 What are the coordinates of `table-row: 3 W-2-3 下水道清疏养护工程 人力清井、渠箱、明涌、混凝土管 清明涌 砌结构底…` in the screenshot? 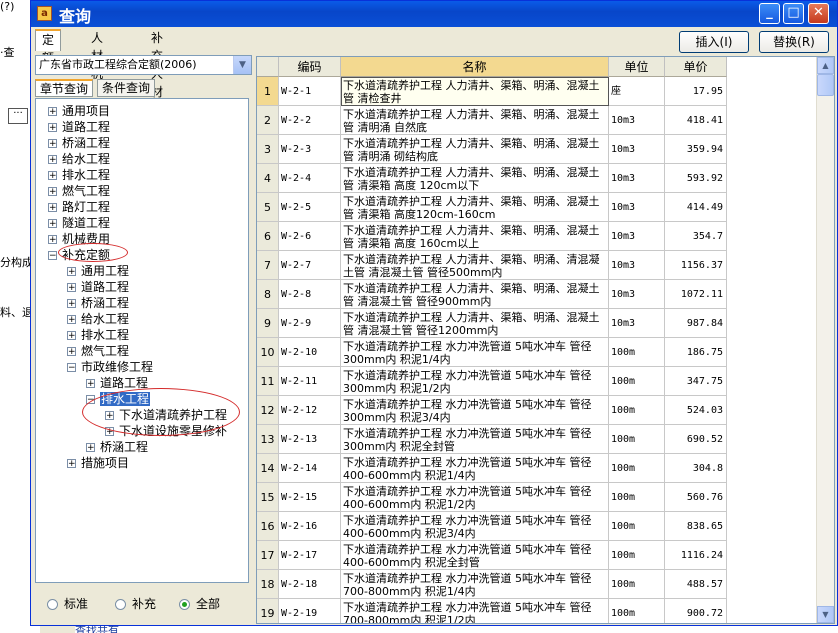 It's located at (492, 149).